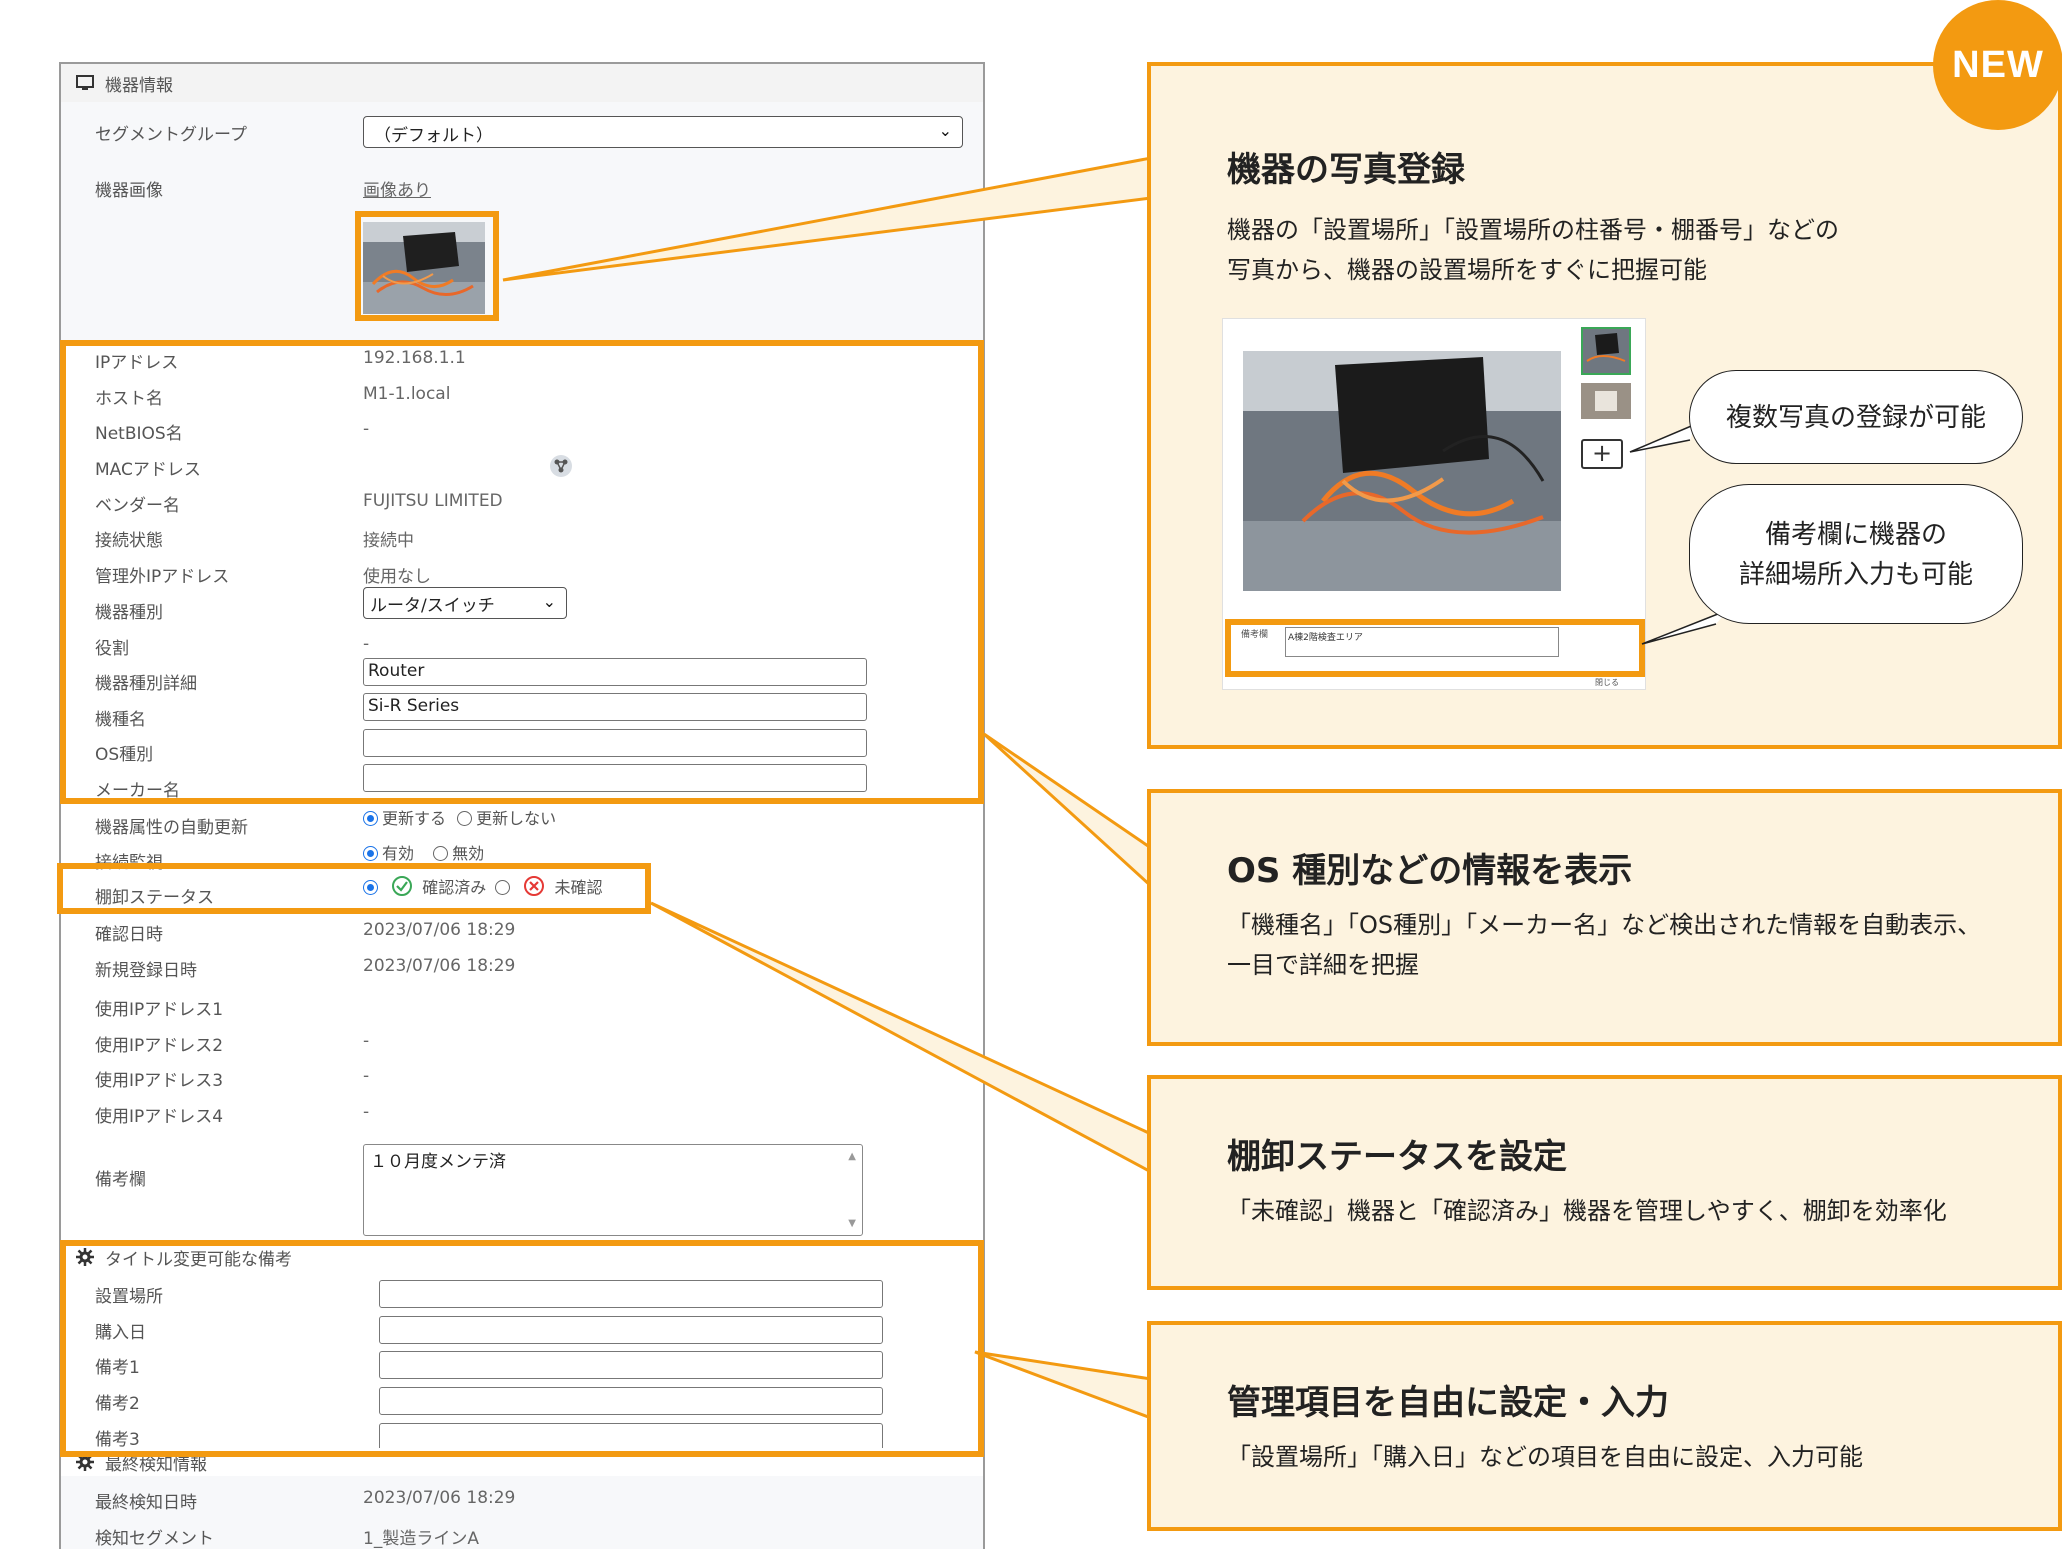  I want to click on multi-photo-bubble: 複数写真の登録が可能, so click(1856, 417).